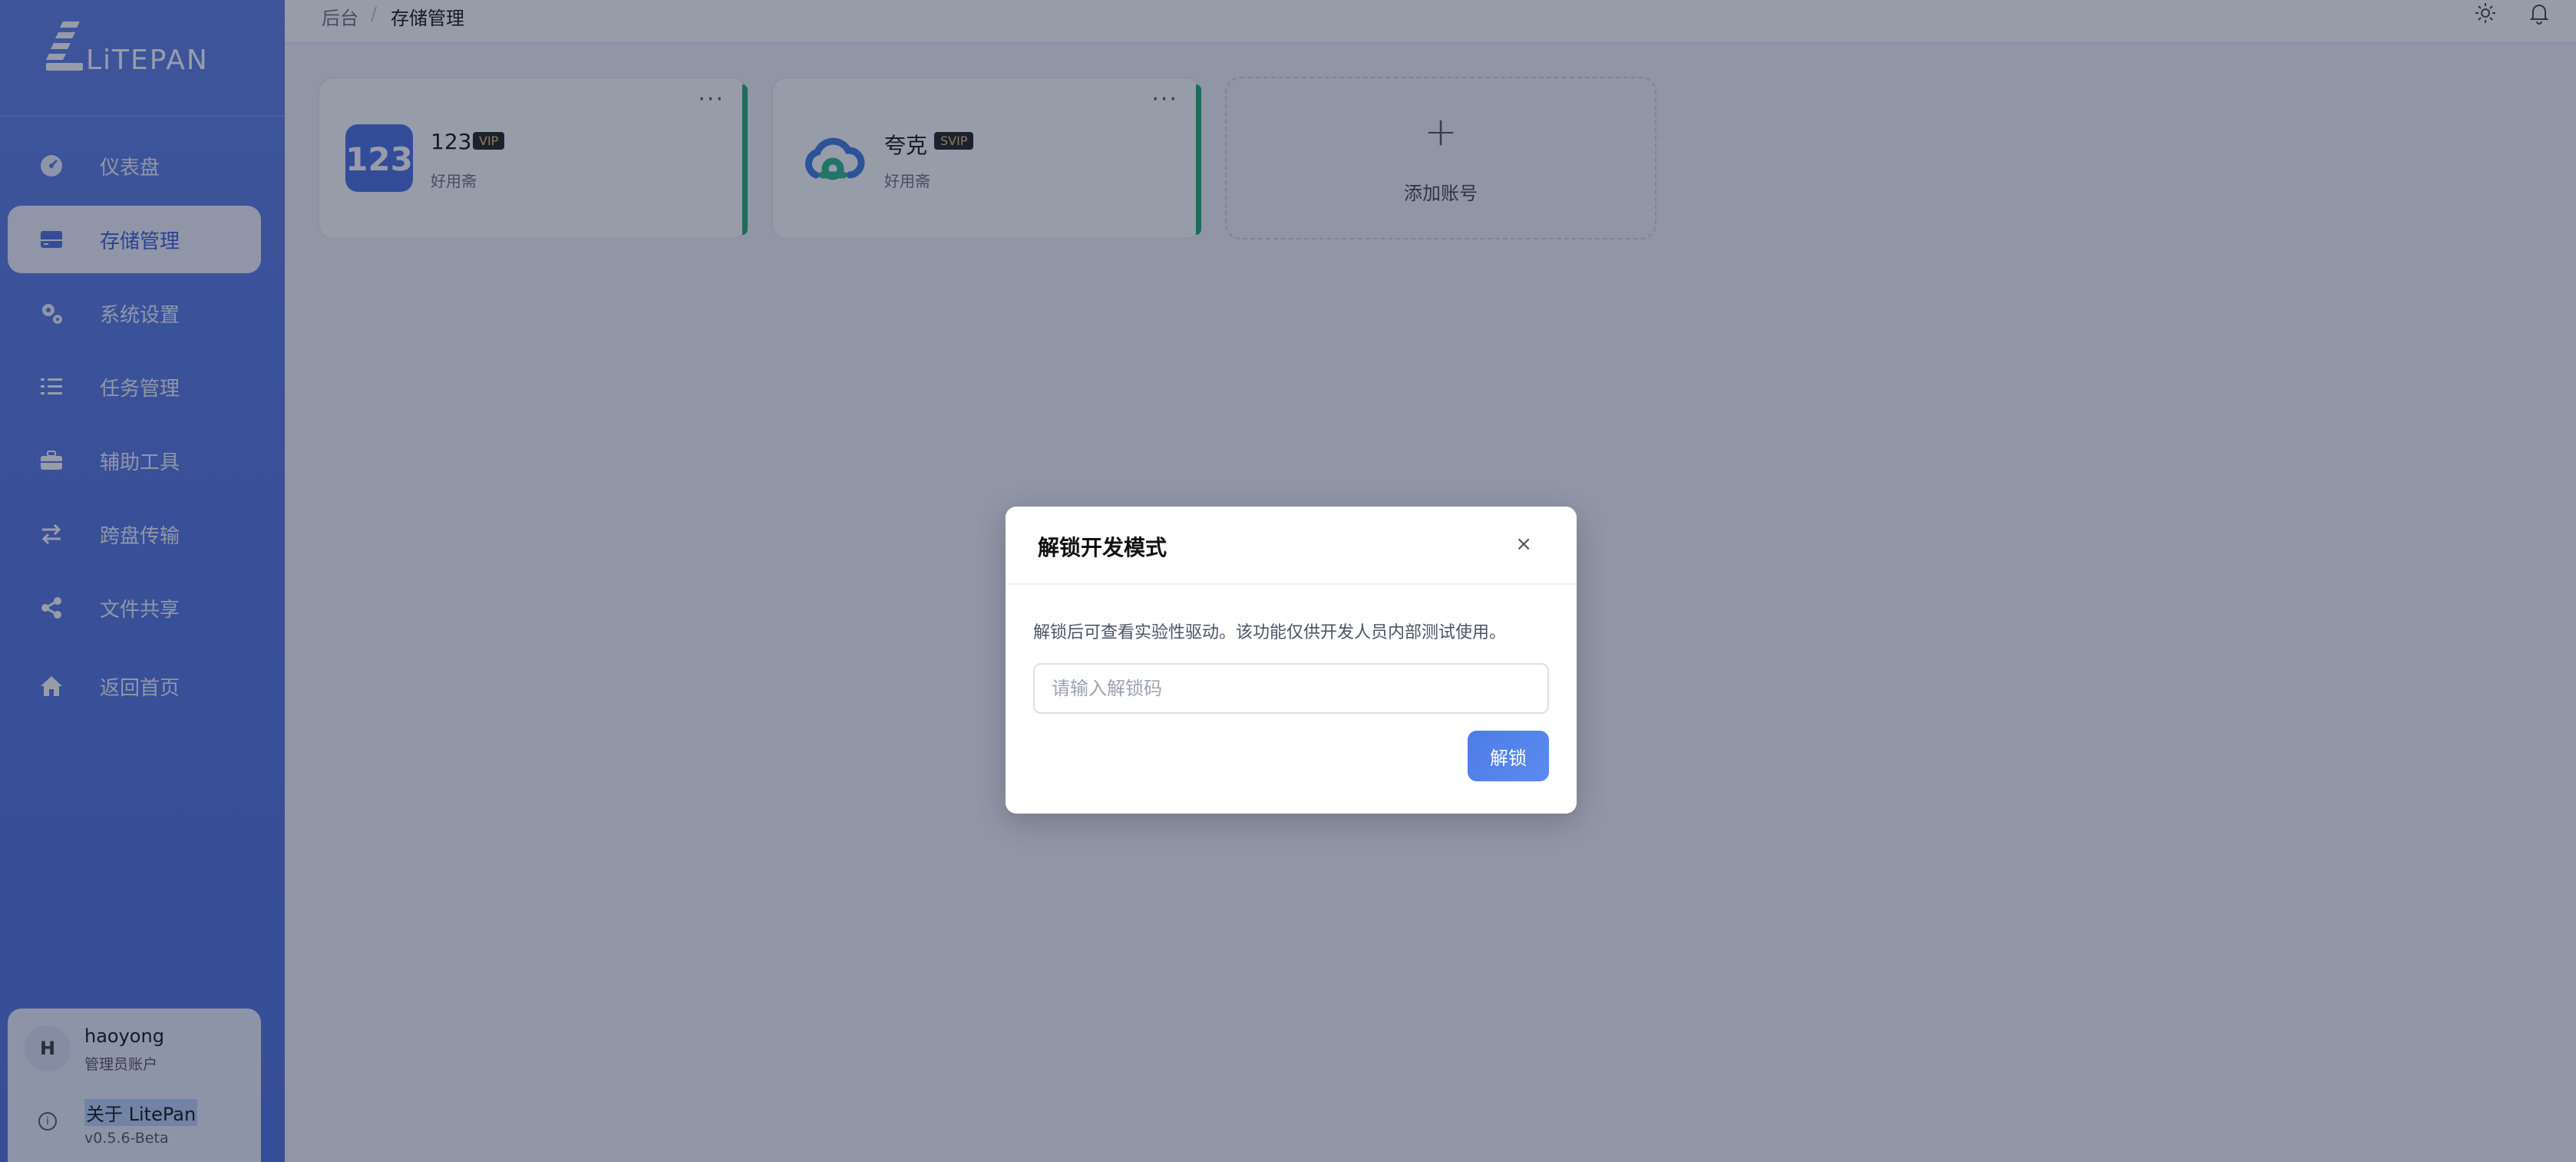 The image size is (2576, 1162). Describe the element at coordinates (1291, 546) in the screenshot. I see `dialog-header: 解锁开发模式 ×` at that location.